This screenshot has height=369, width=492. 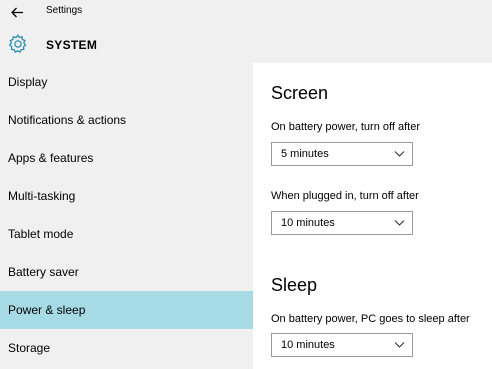 What do you see at coordinates (342, 154) in the screenshot?
I see `screen-battery-dropdown: 5 minutes` at bounding box center [342, 154].